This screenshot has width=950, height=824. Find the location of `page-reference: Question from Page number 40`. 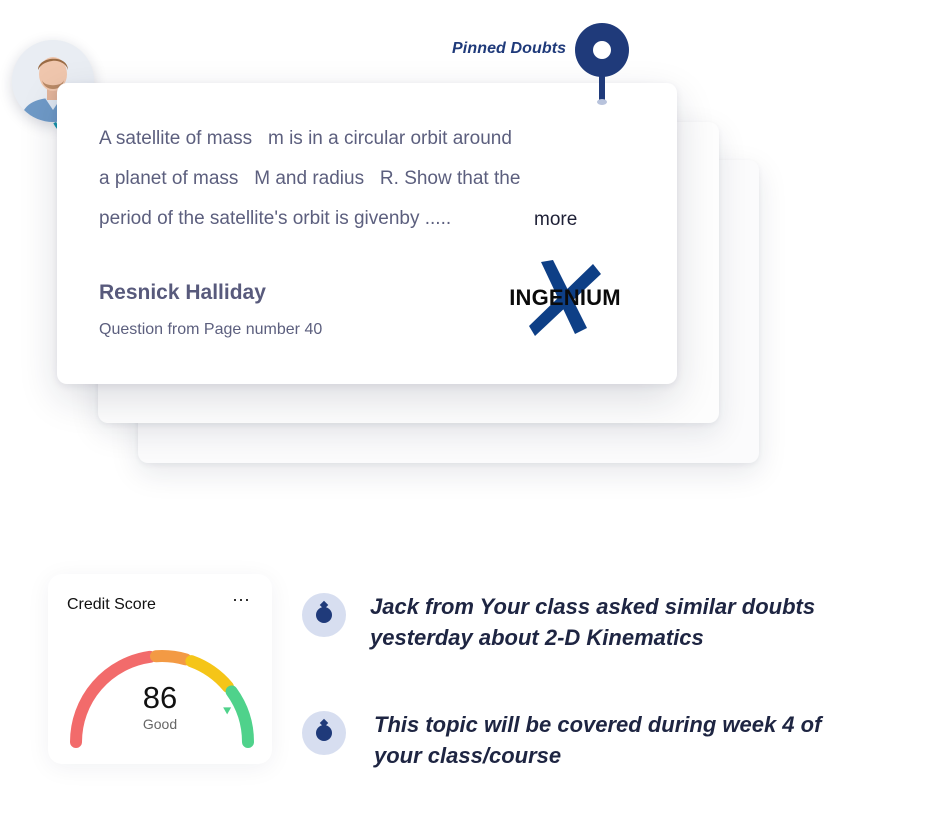

page-reference: Question from Page number 40 is located at coordinates (211, 329).